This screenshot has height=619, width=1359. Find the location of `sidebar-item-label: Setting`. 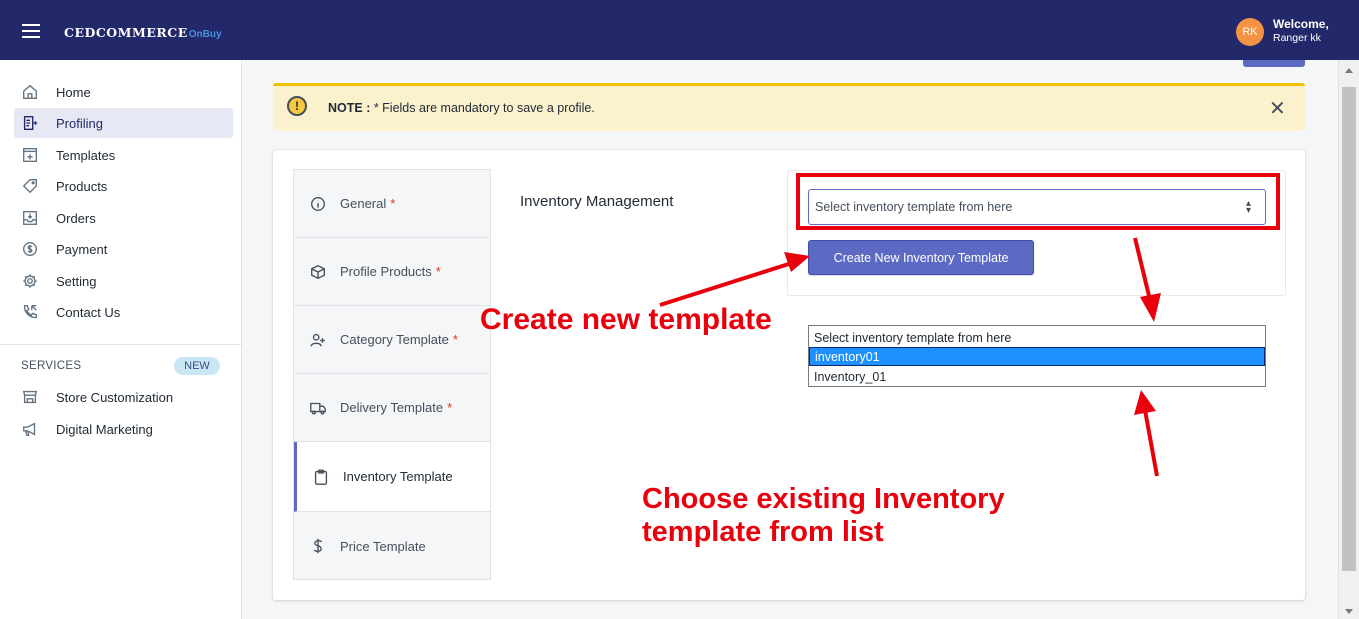

sidebar-item-label: Setting is located at coordinates (76, 281).